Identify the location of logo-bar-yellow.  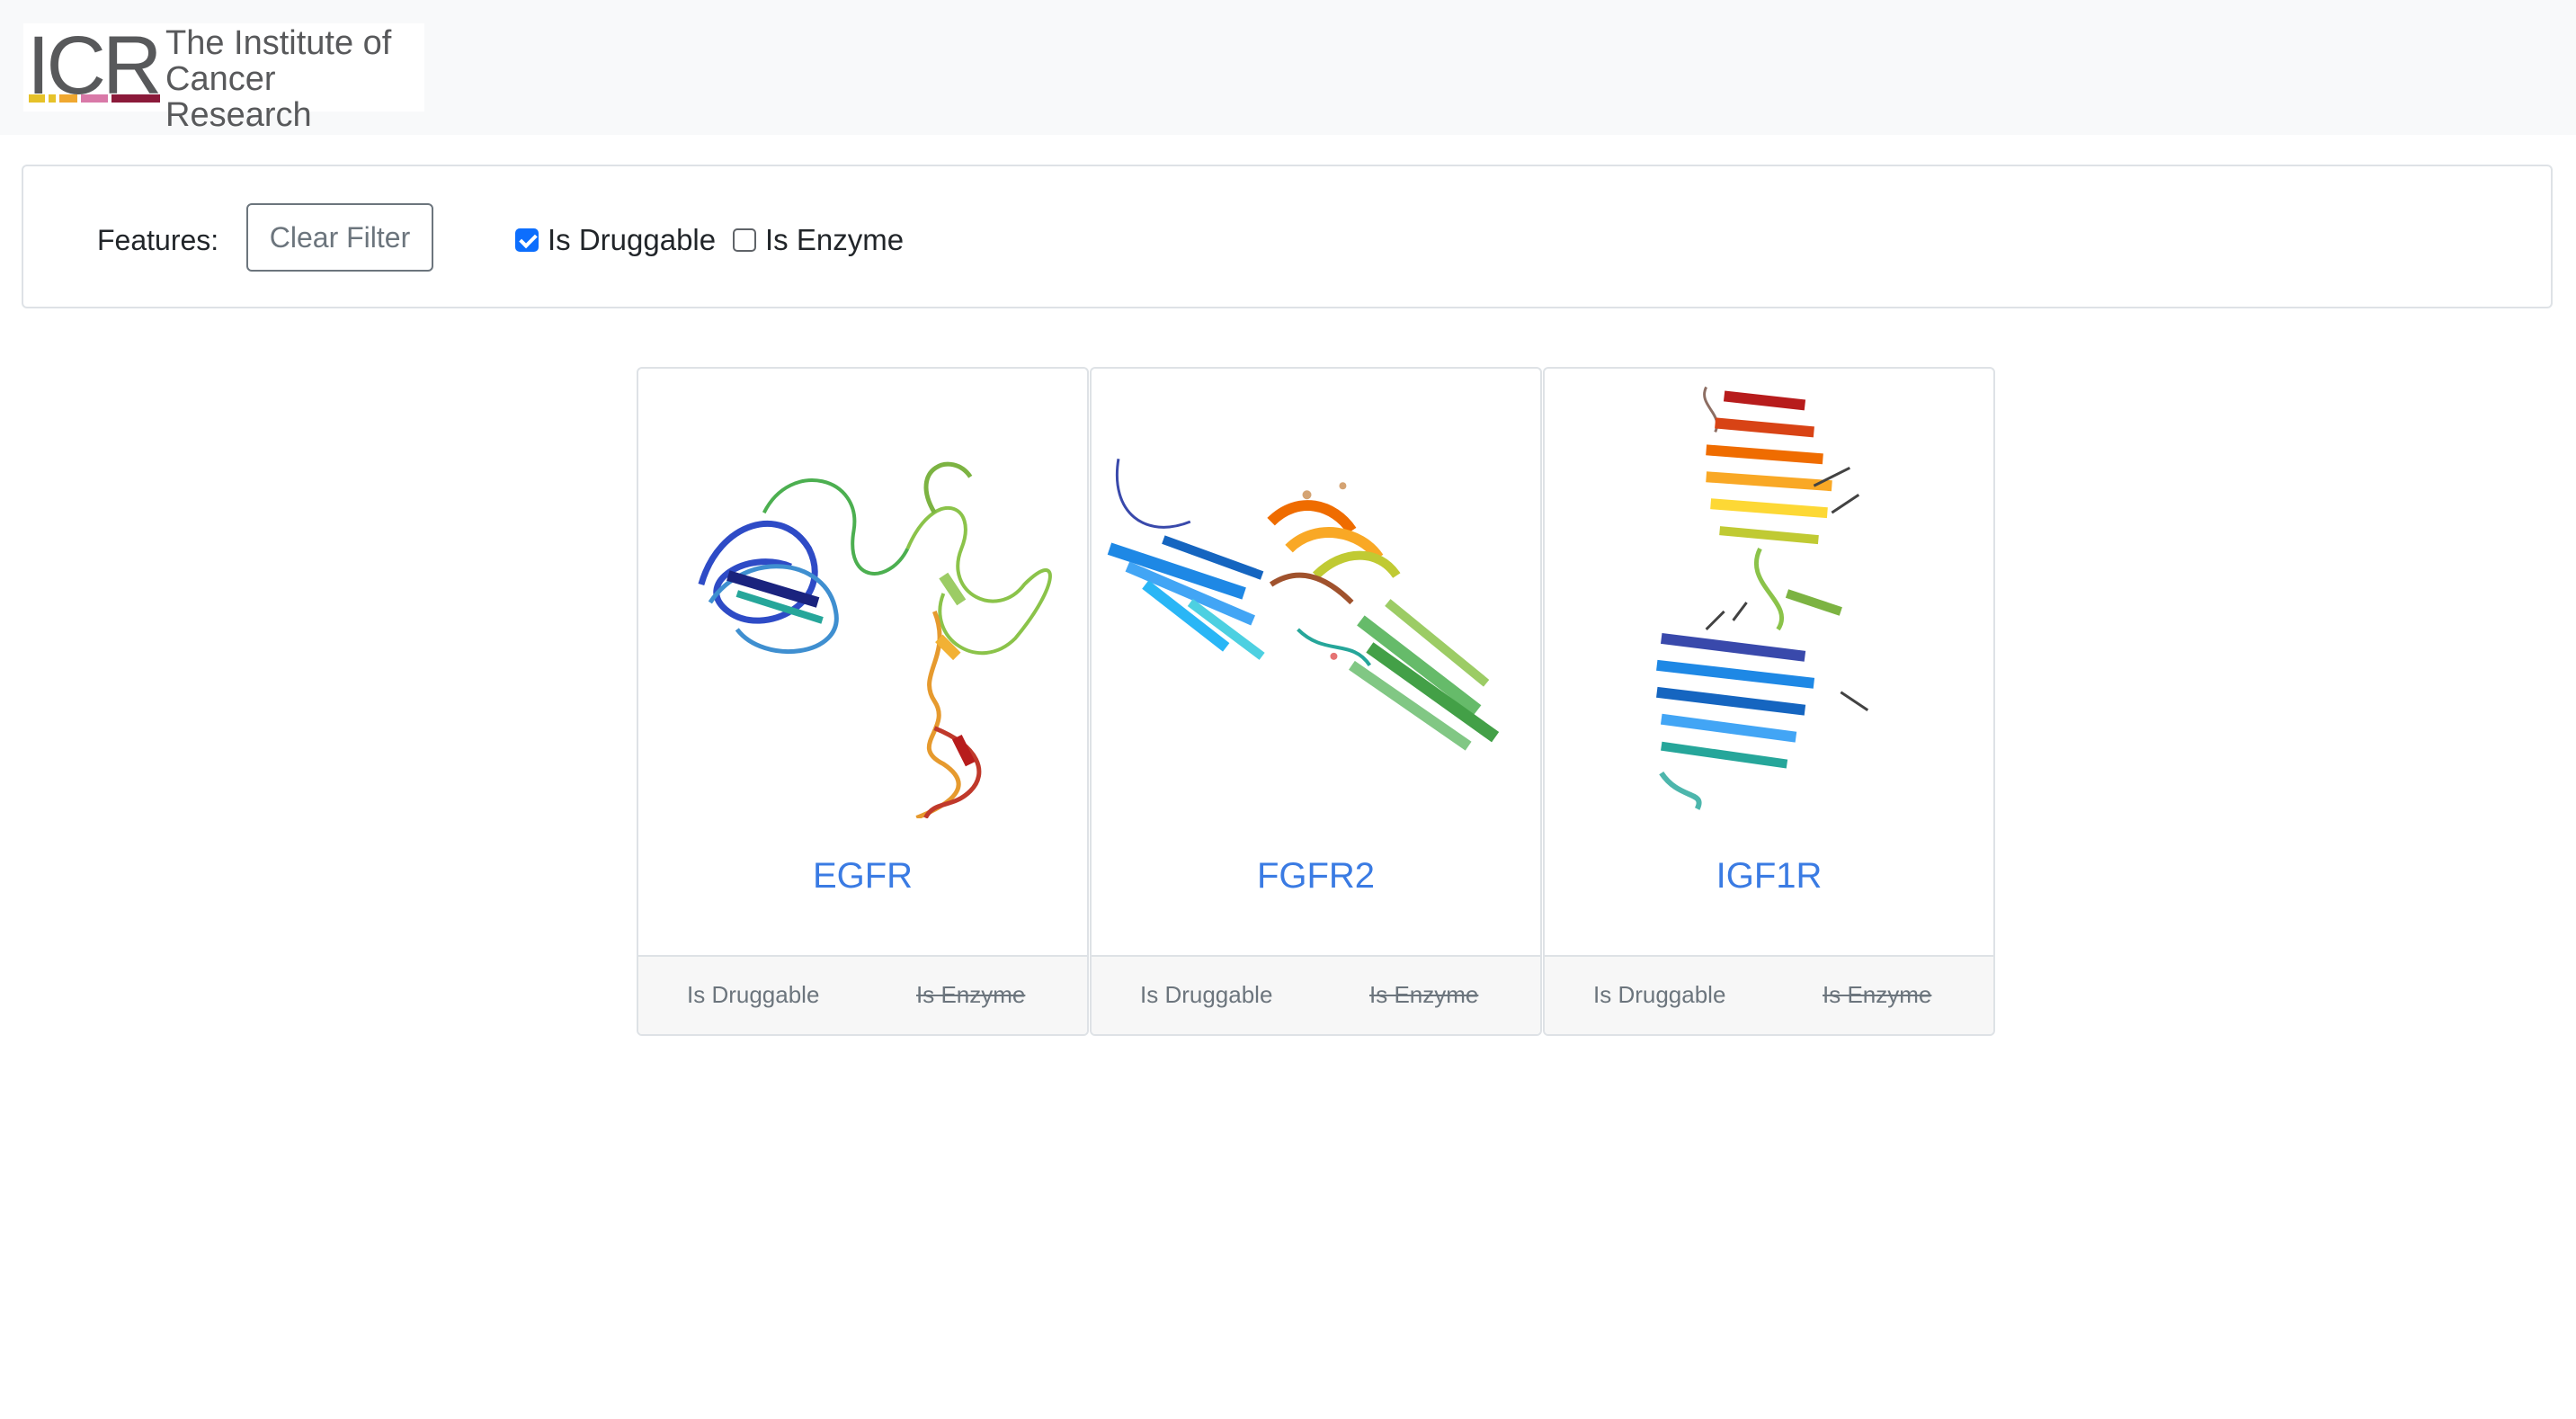
(37, 98).